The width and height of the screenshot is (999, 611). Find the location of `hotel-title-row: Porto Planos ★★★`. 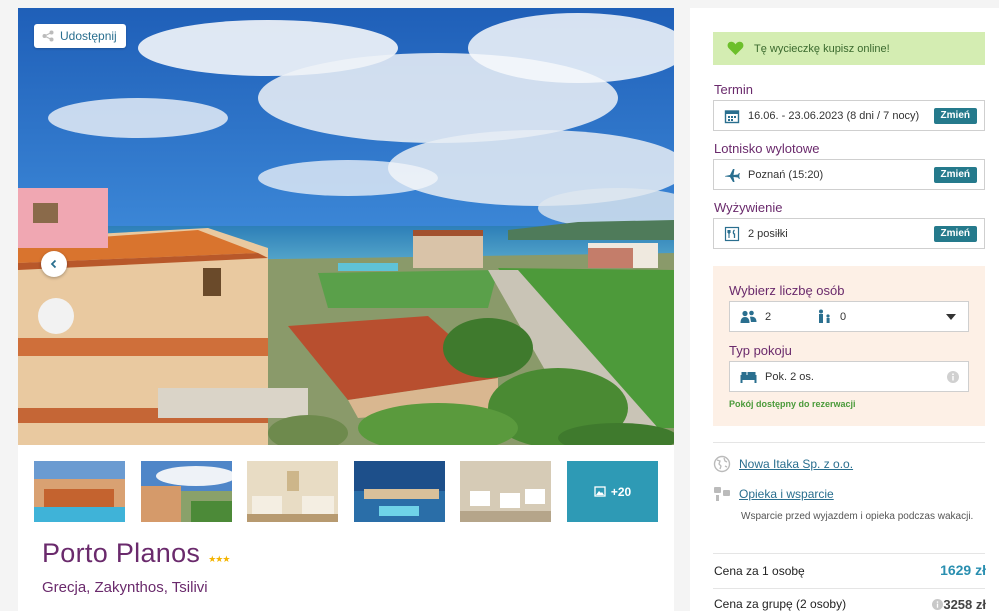

hotel-title-row: Porto Planos ★★★ is located at coordinates (136, 553).